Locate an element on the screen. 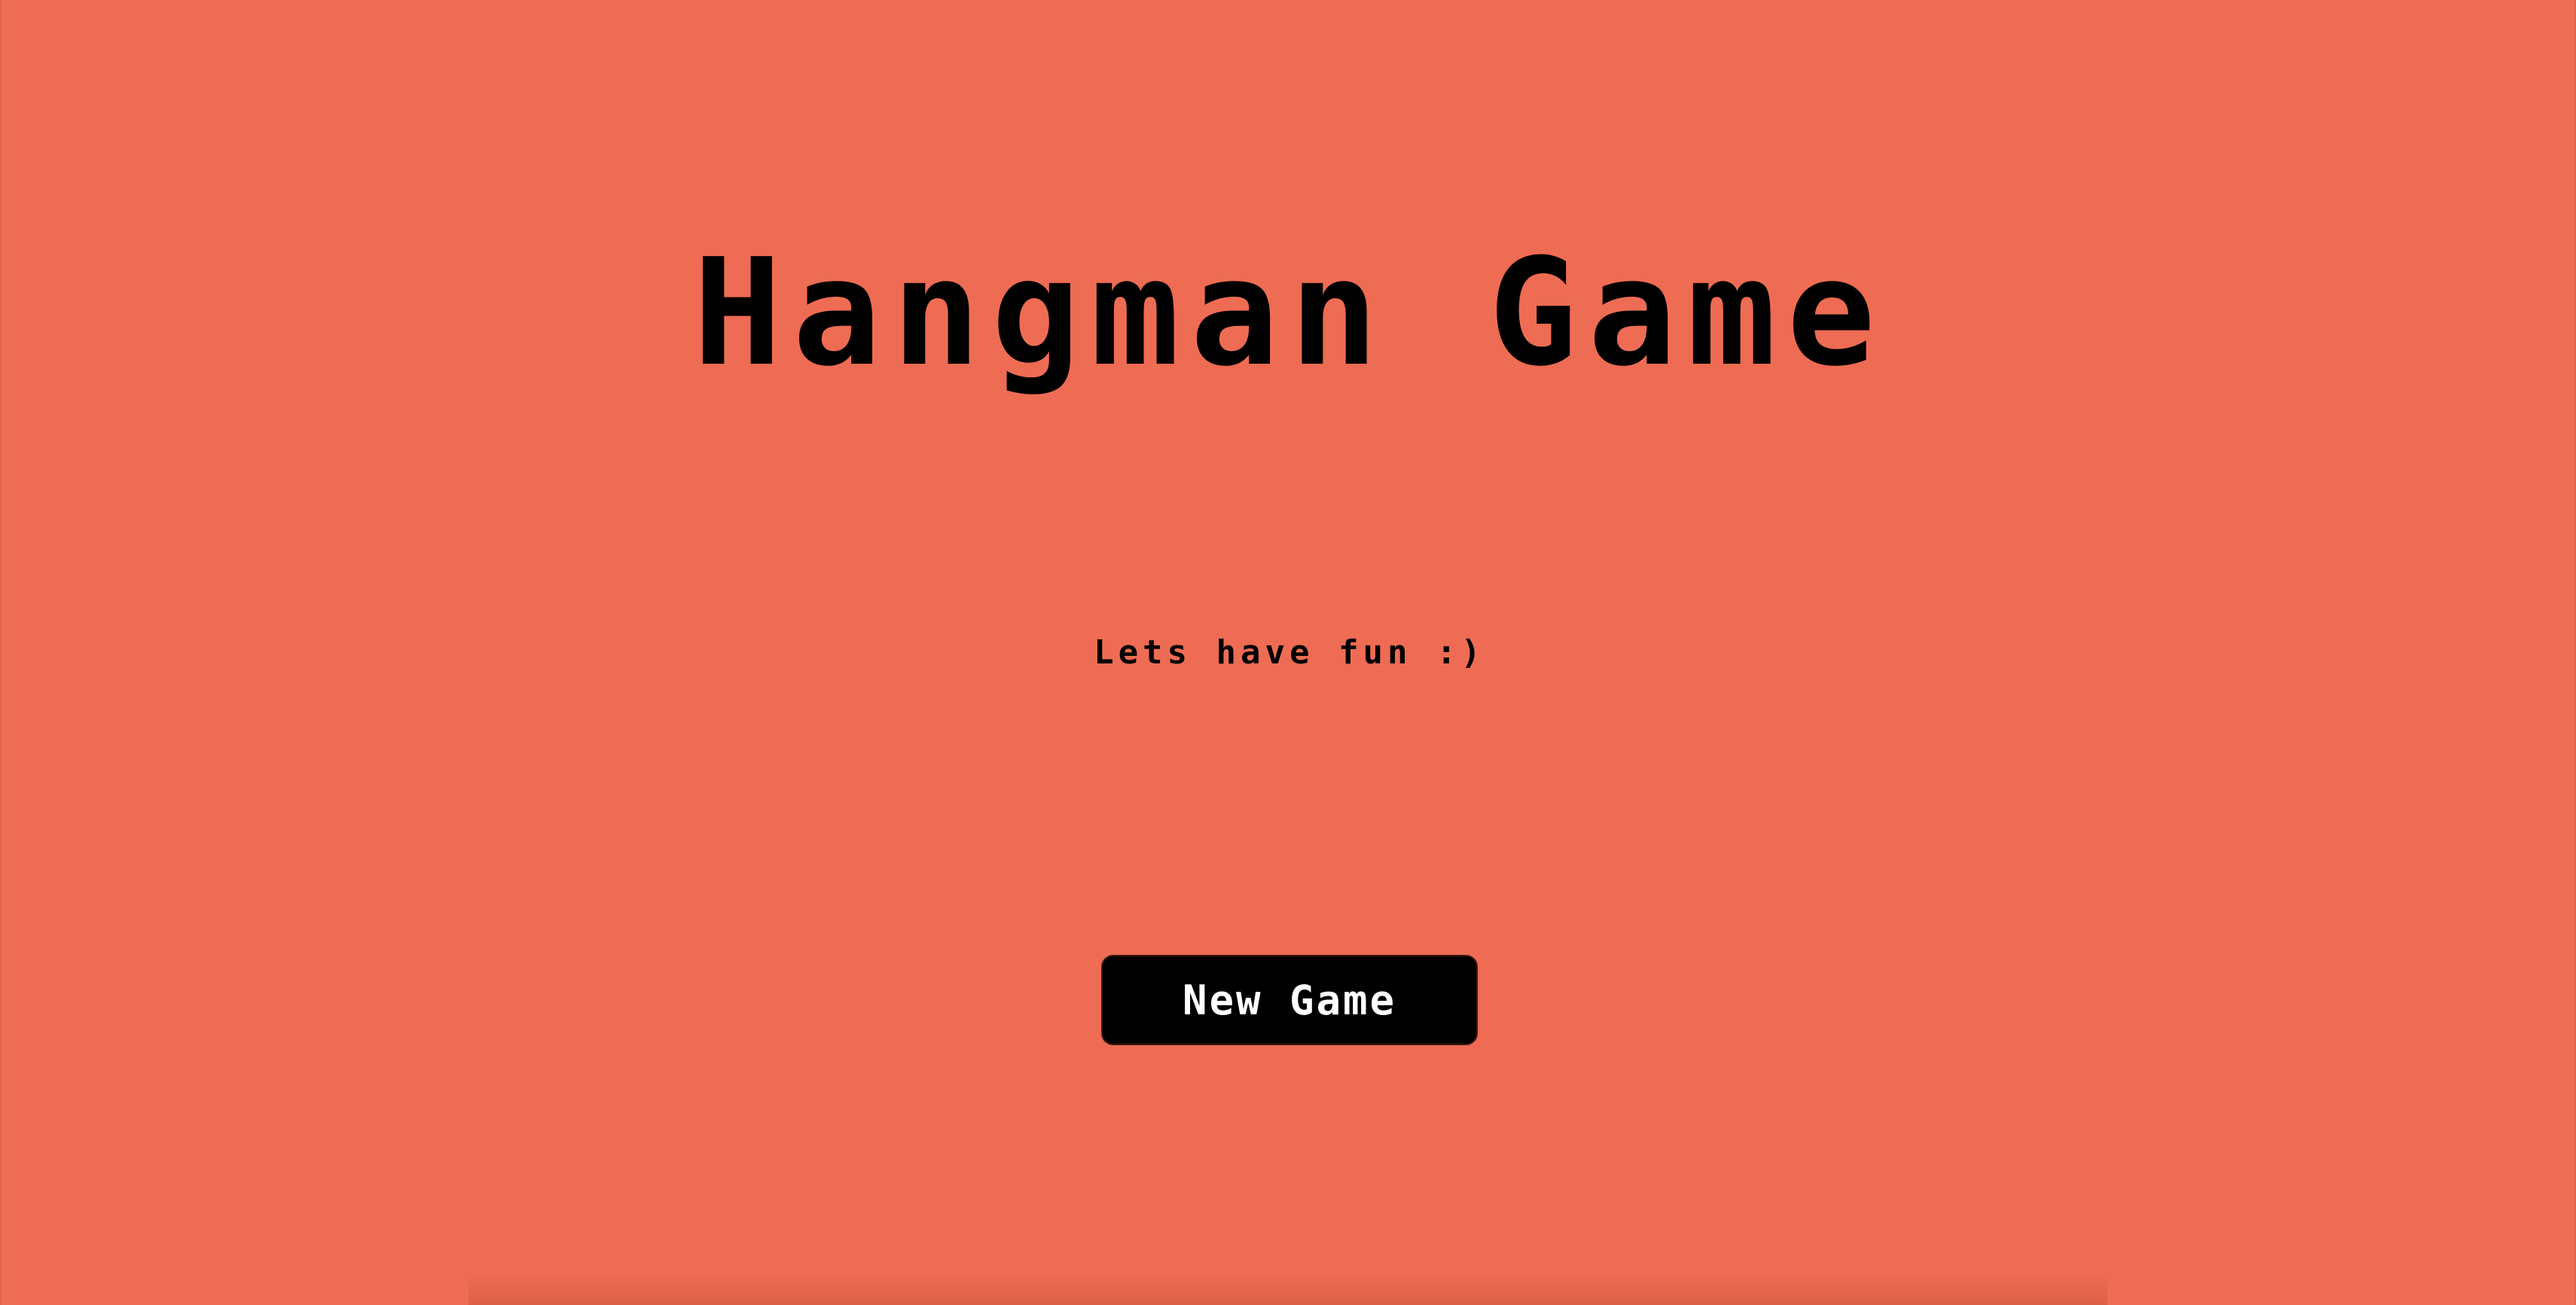 The height and width of the screenshot is (1305, 2576). subtitle-text: Lets have fun :) is located at coordinates (1290, 652).